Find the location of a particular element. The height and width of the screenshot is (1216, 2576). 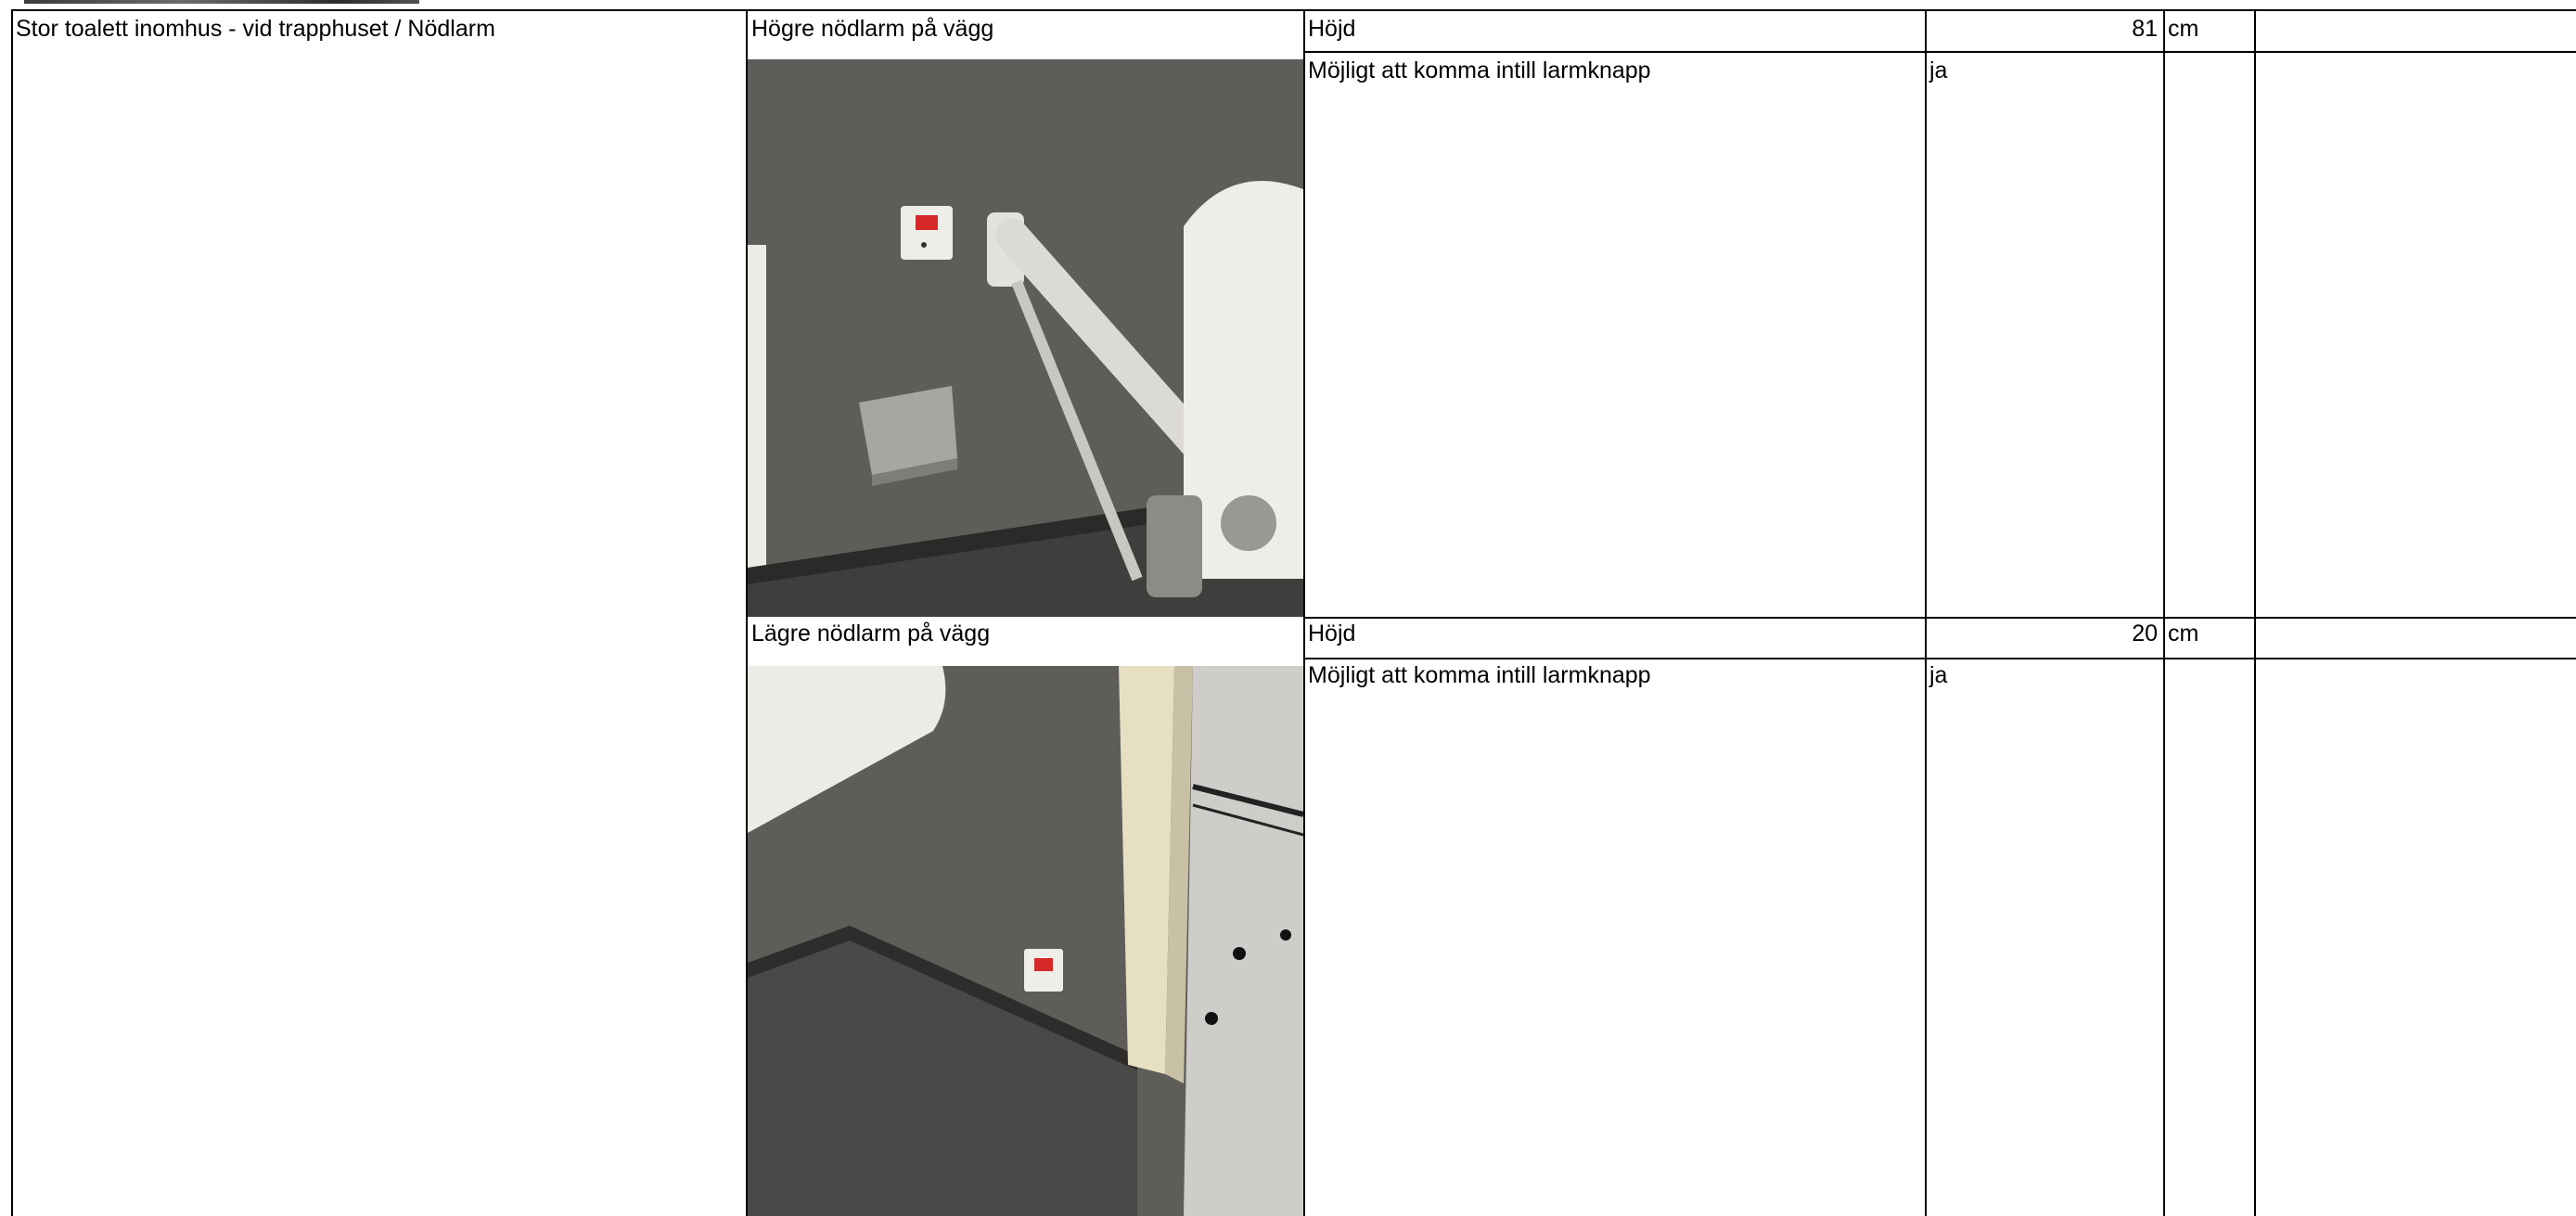

table-left-border is located at coordinates (12, 612).